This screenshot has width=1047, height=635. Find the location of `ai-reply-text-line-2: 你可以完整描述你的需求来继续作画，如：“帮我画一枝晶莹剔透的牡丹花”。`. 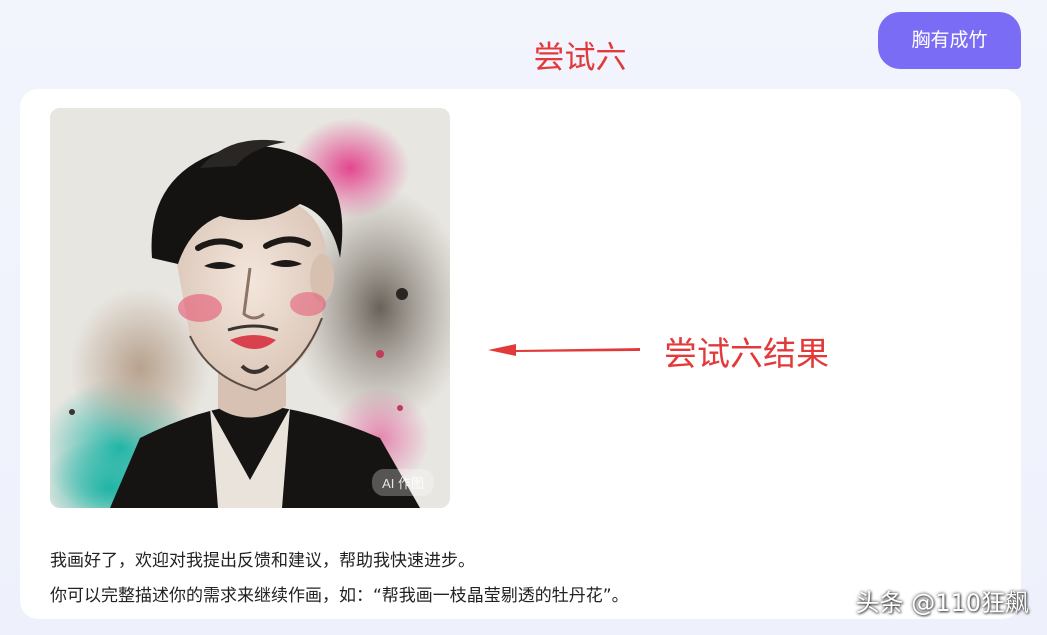

ai-reply-text-line-2: 你可以完整描述你的需求来继续作画，如：“帮我画一枝晶莹剔透的牡丹花”。 is located at coordinates (339, 596).